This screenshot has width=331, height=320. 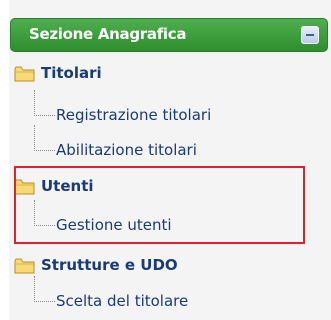 What do you see at coordinates (109, 265) in the screenshot?
I see `group-label-strutture-udo: Strutture e UDO` at bounding box center [109, 265].